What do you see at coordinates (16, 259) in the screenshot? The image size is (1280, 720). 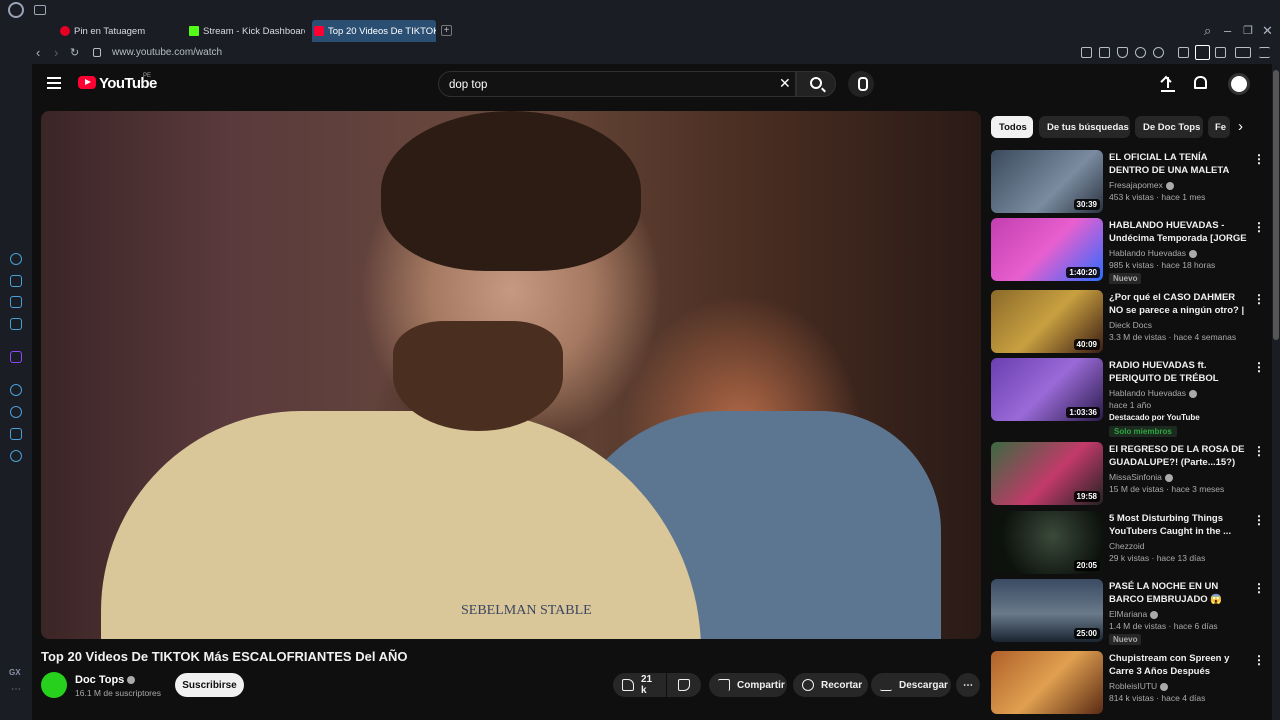 I see `gx-control-icon` at bounding box center [16, 259].